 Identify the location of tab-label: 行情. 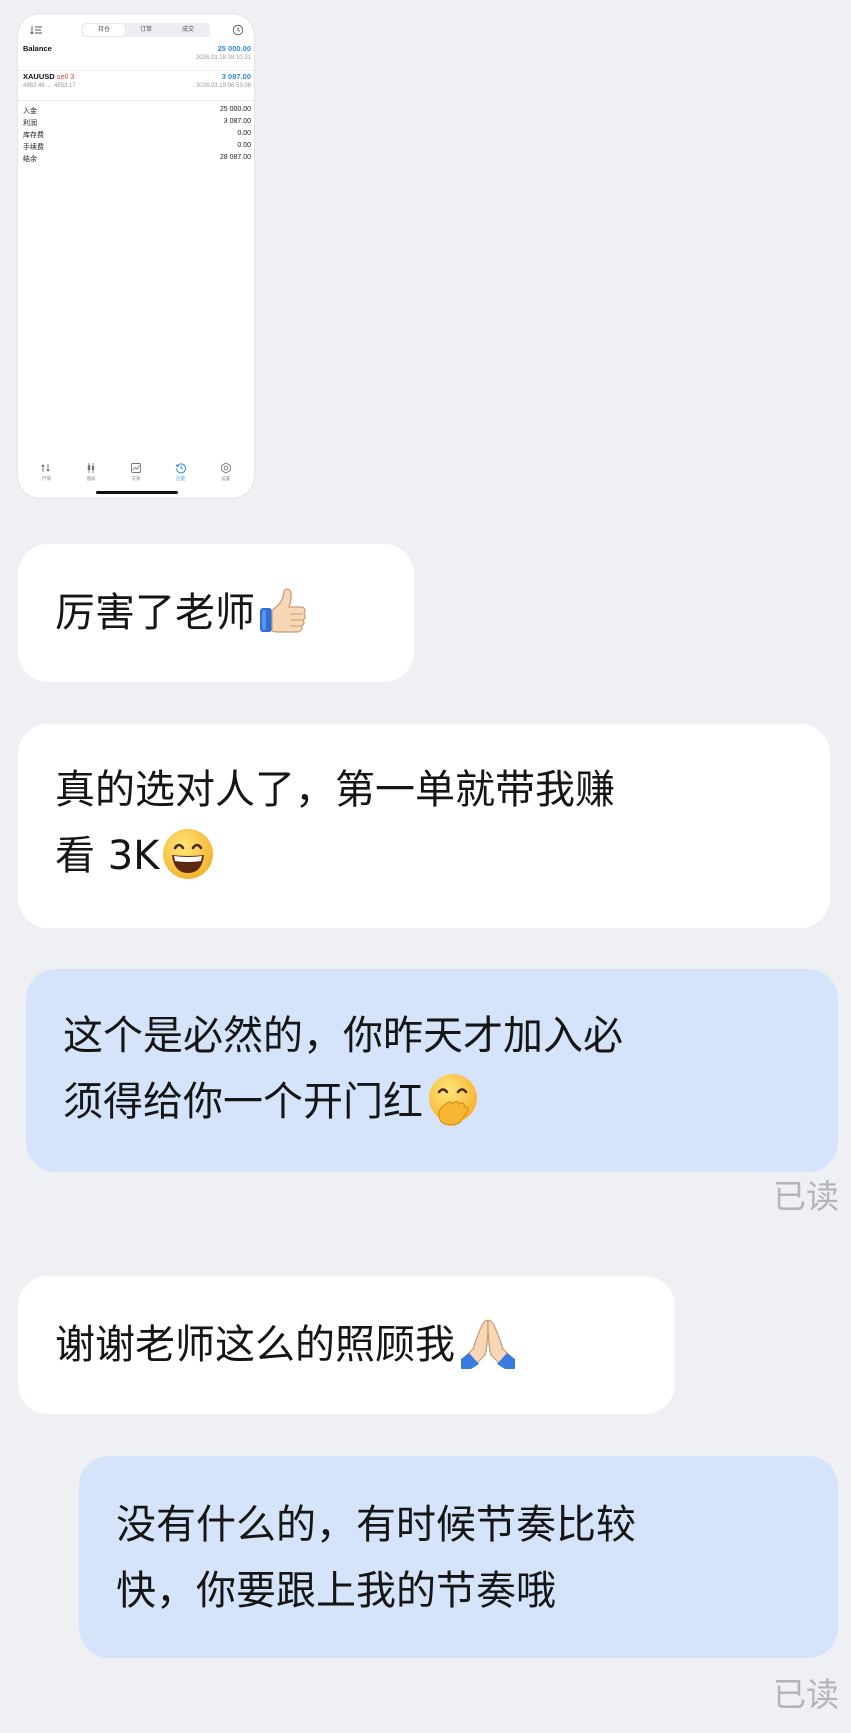
(46, 478).